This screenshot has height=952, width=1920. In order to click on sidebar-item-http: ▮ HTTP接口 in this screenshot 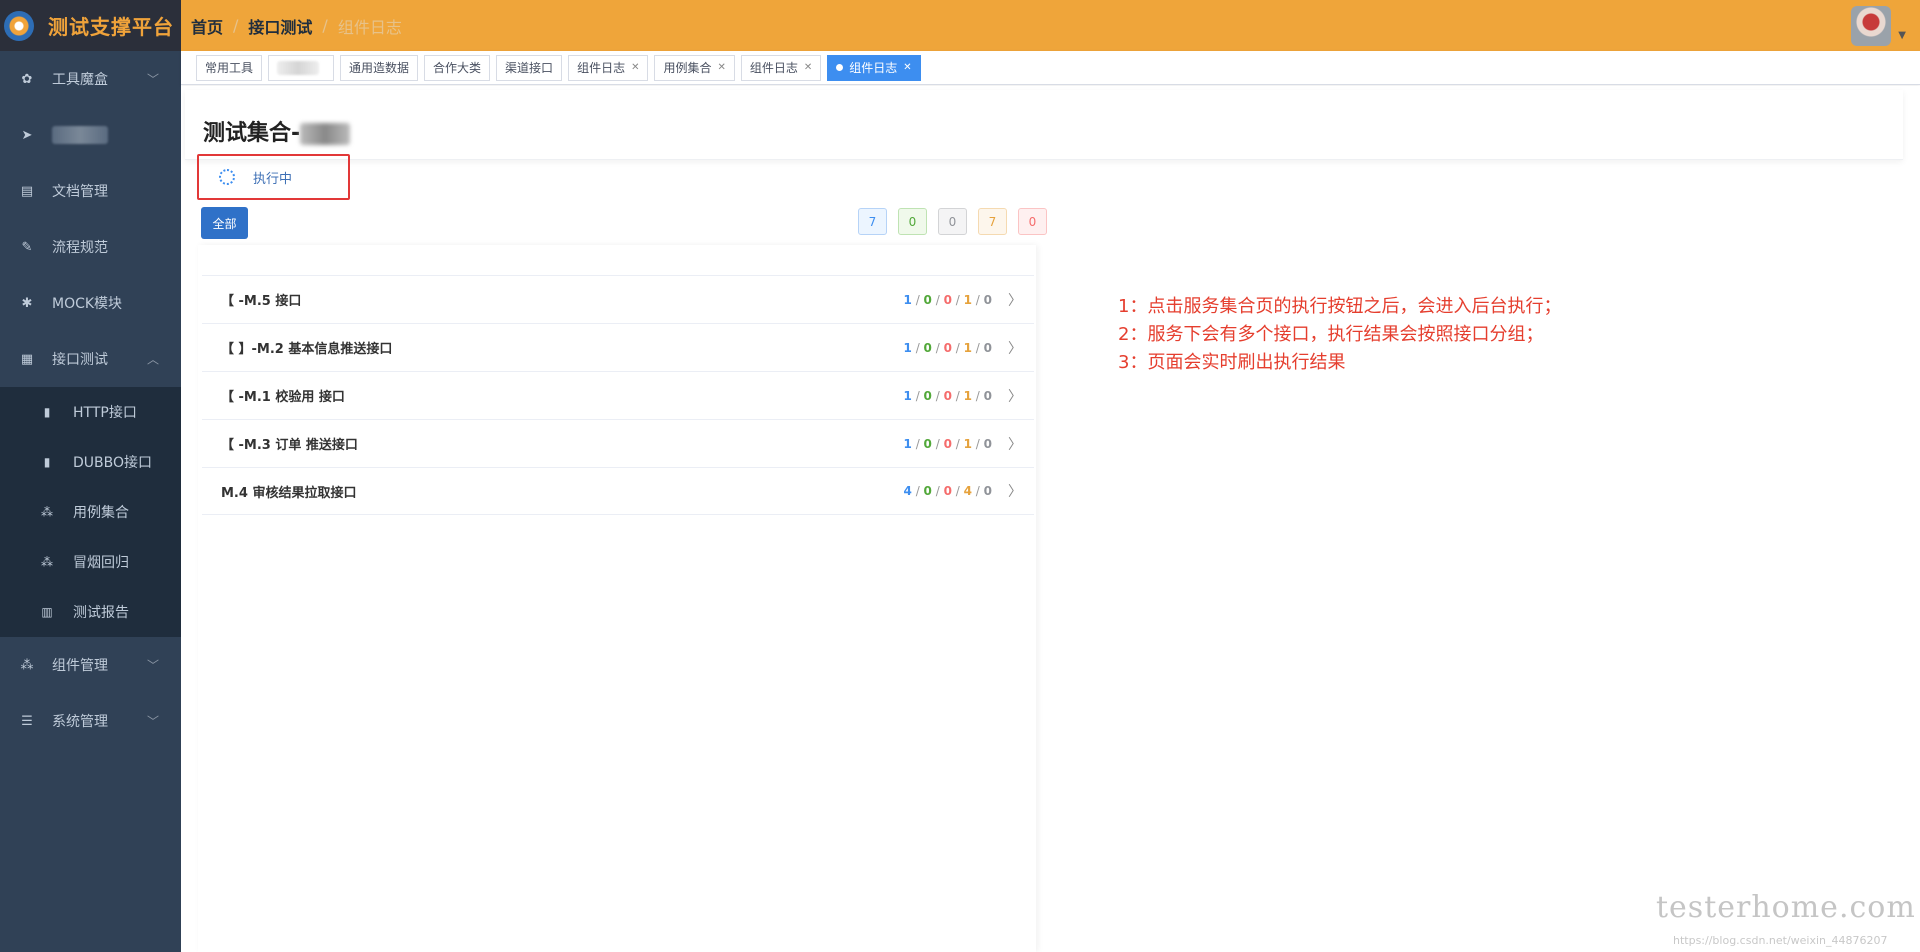, I will do `click(90, 412)`.